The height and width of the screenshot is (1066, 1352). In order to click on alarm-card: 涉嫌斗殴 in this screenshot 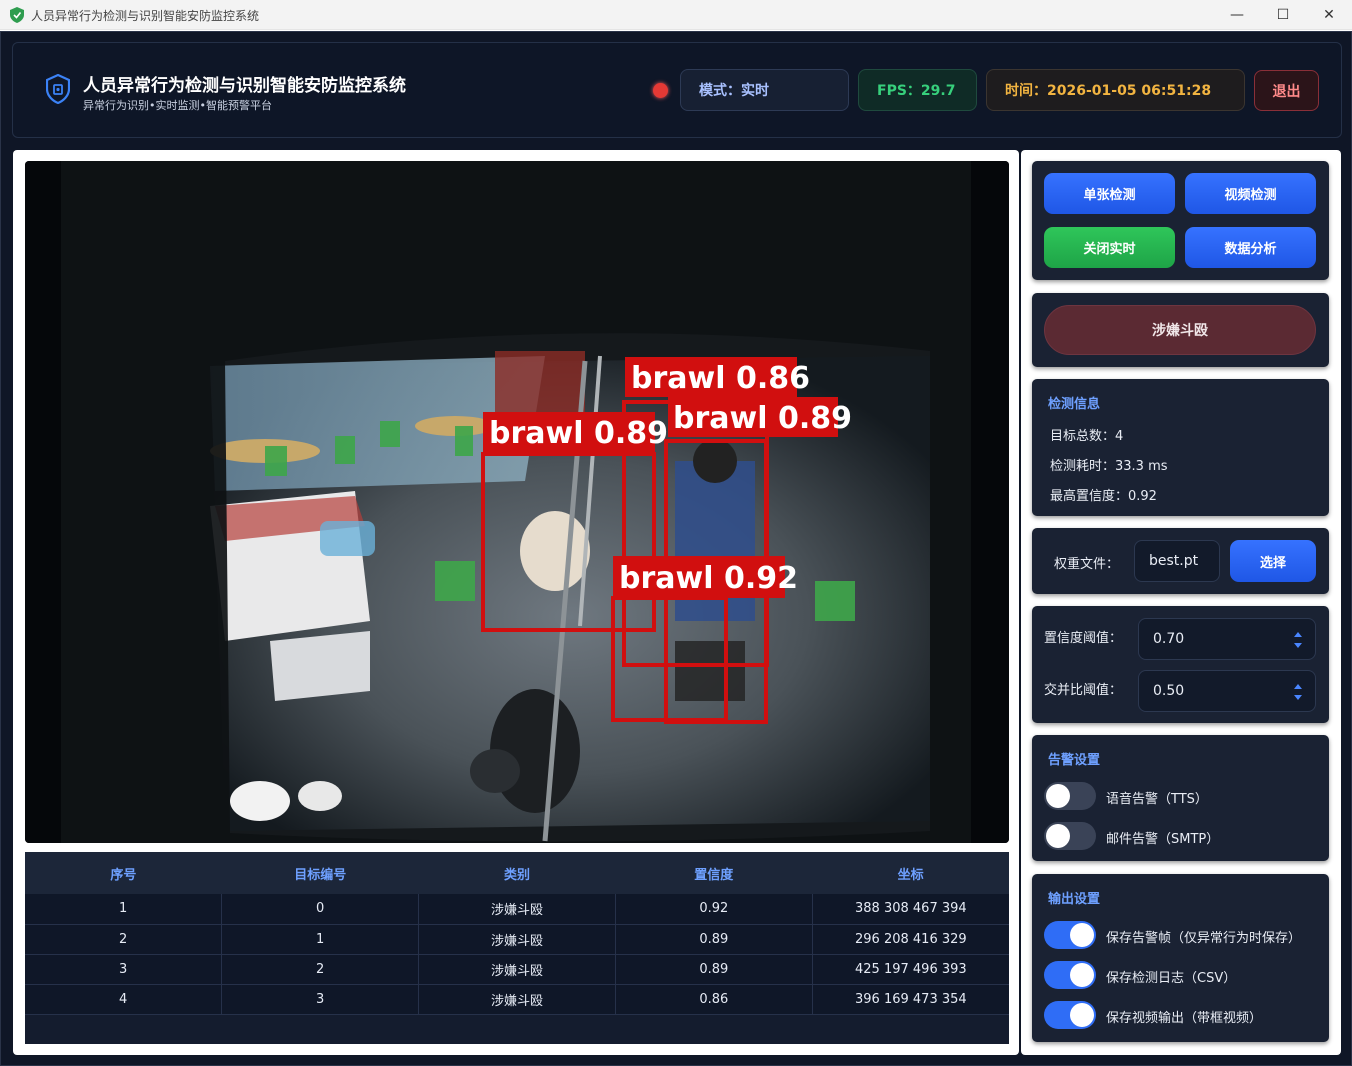, I will do `click(1180, 330)`.